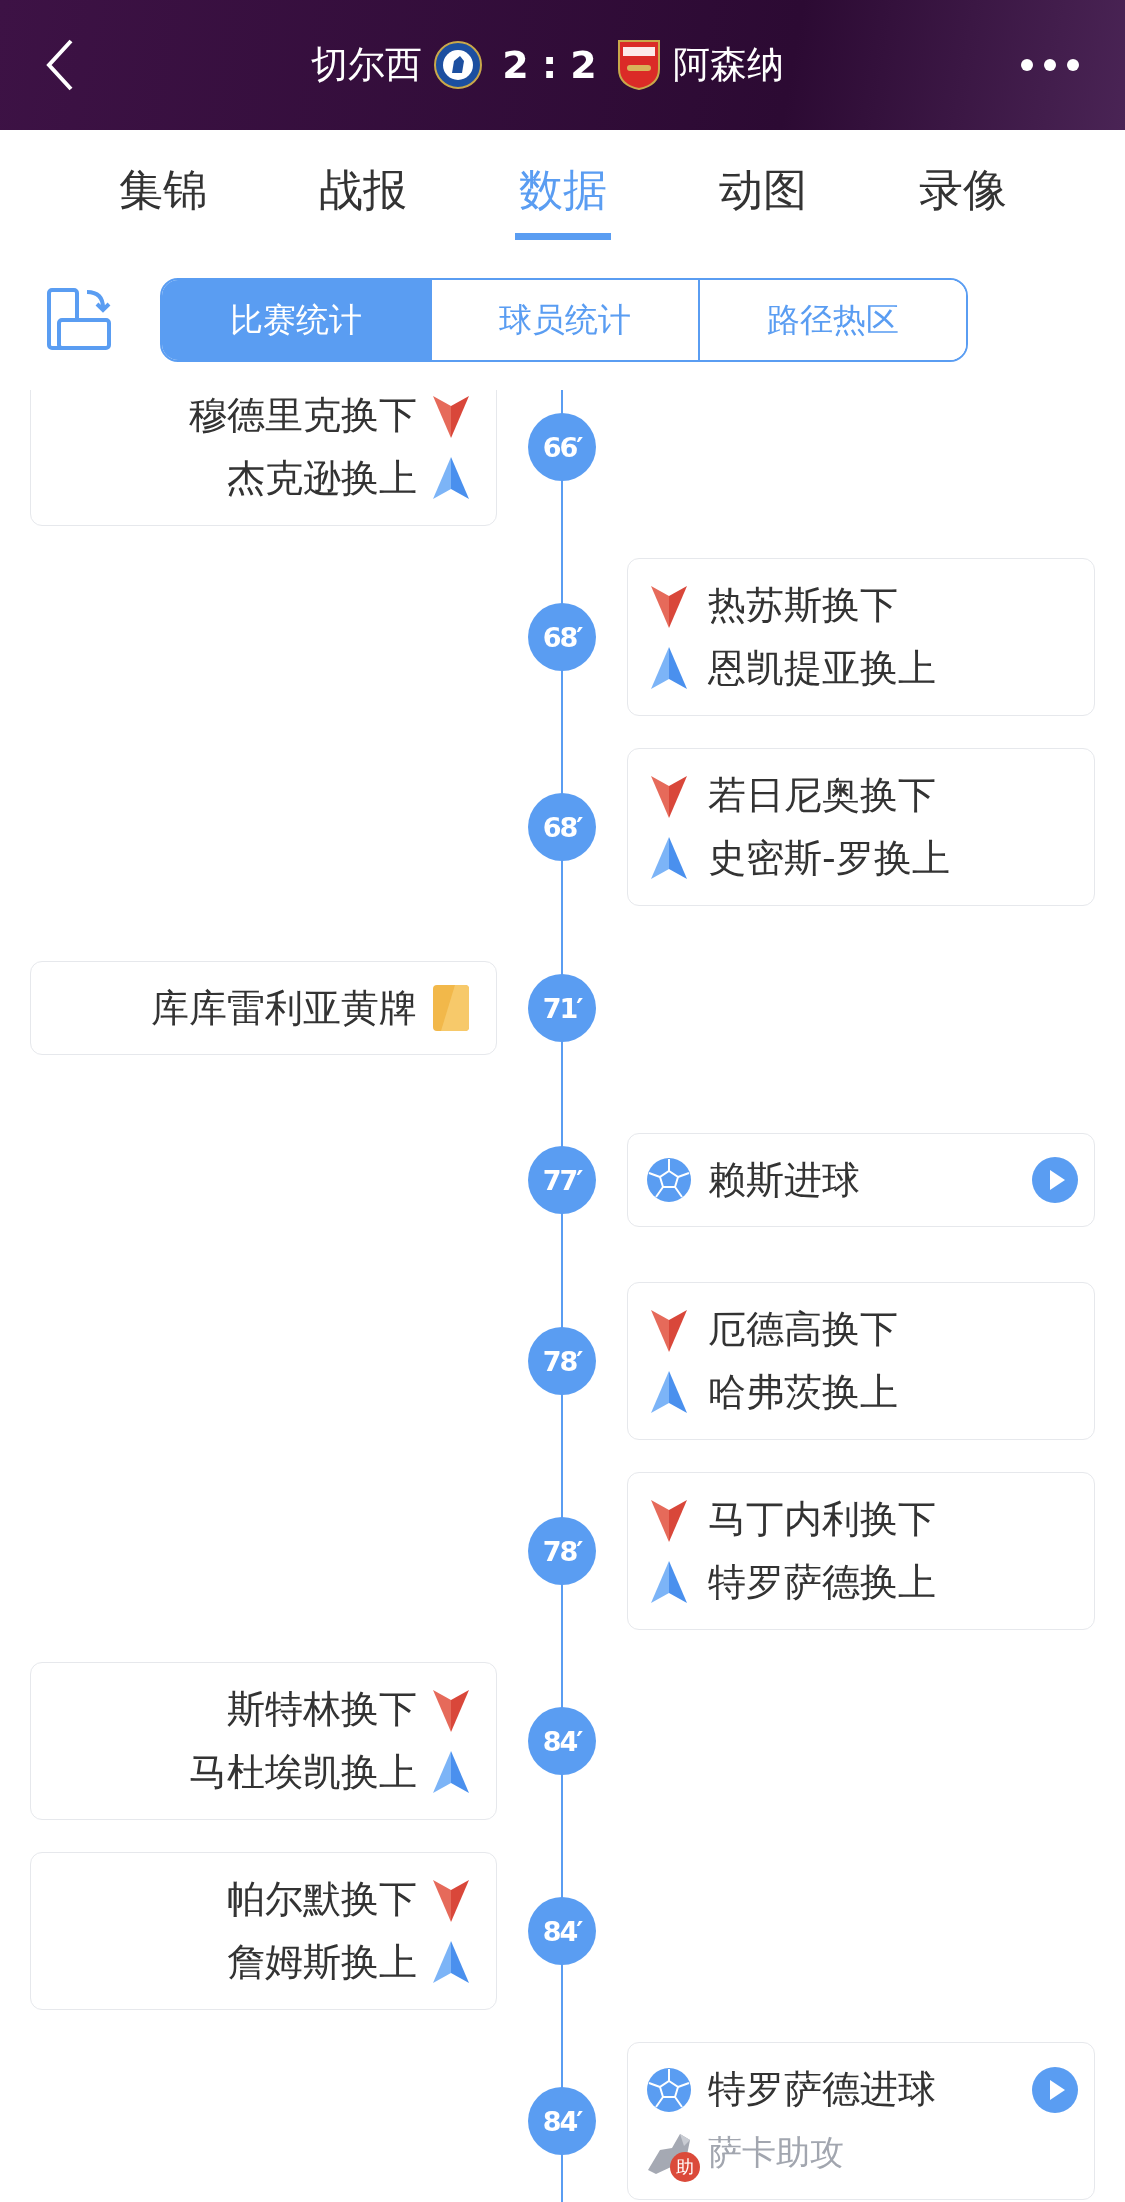 The image size is (1125, 2202). What do you see at coordinates (963, 190) in the screenshot?
I see `tab: 录像` at bounding box center [963, 190].